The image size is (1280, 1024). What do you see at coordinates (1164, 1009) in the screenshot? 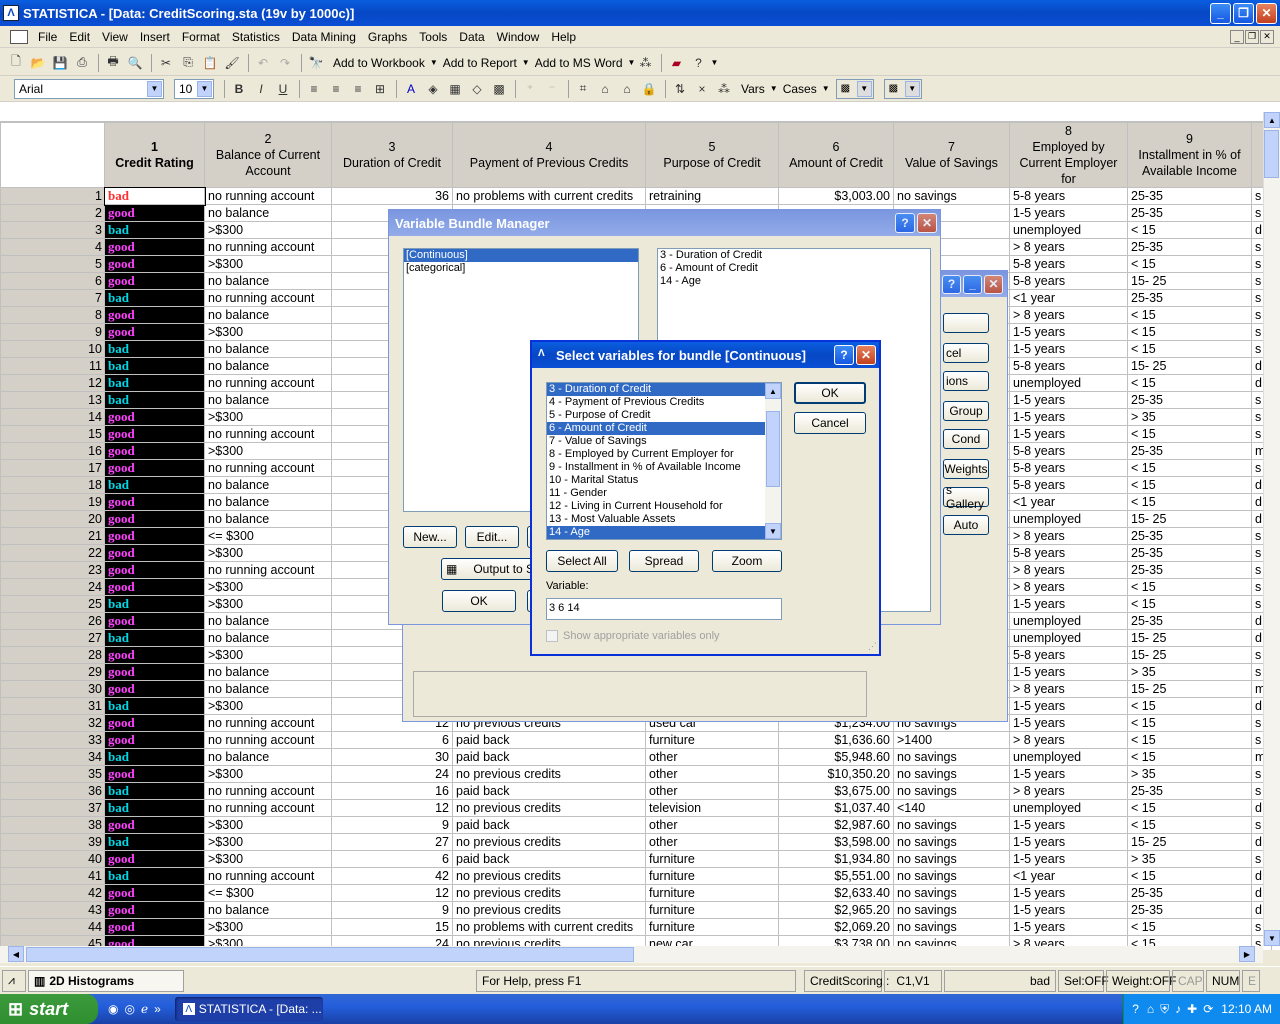
I see `shield-icon: ⛨` at bounding box center [1164, 1009].